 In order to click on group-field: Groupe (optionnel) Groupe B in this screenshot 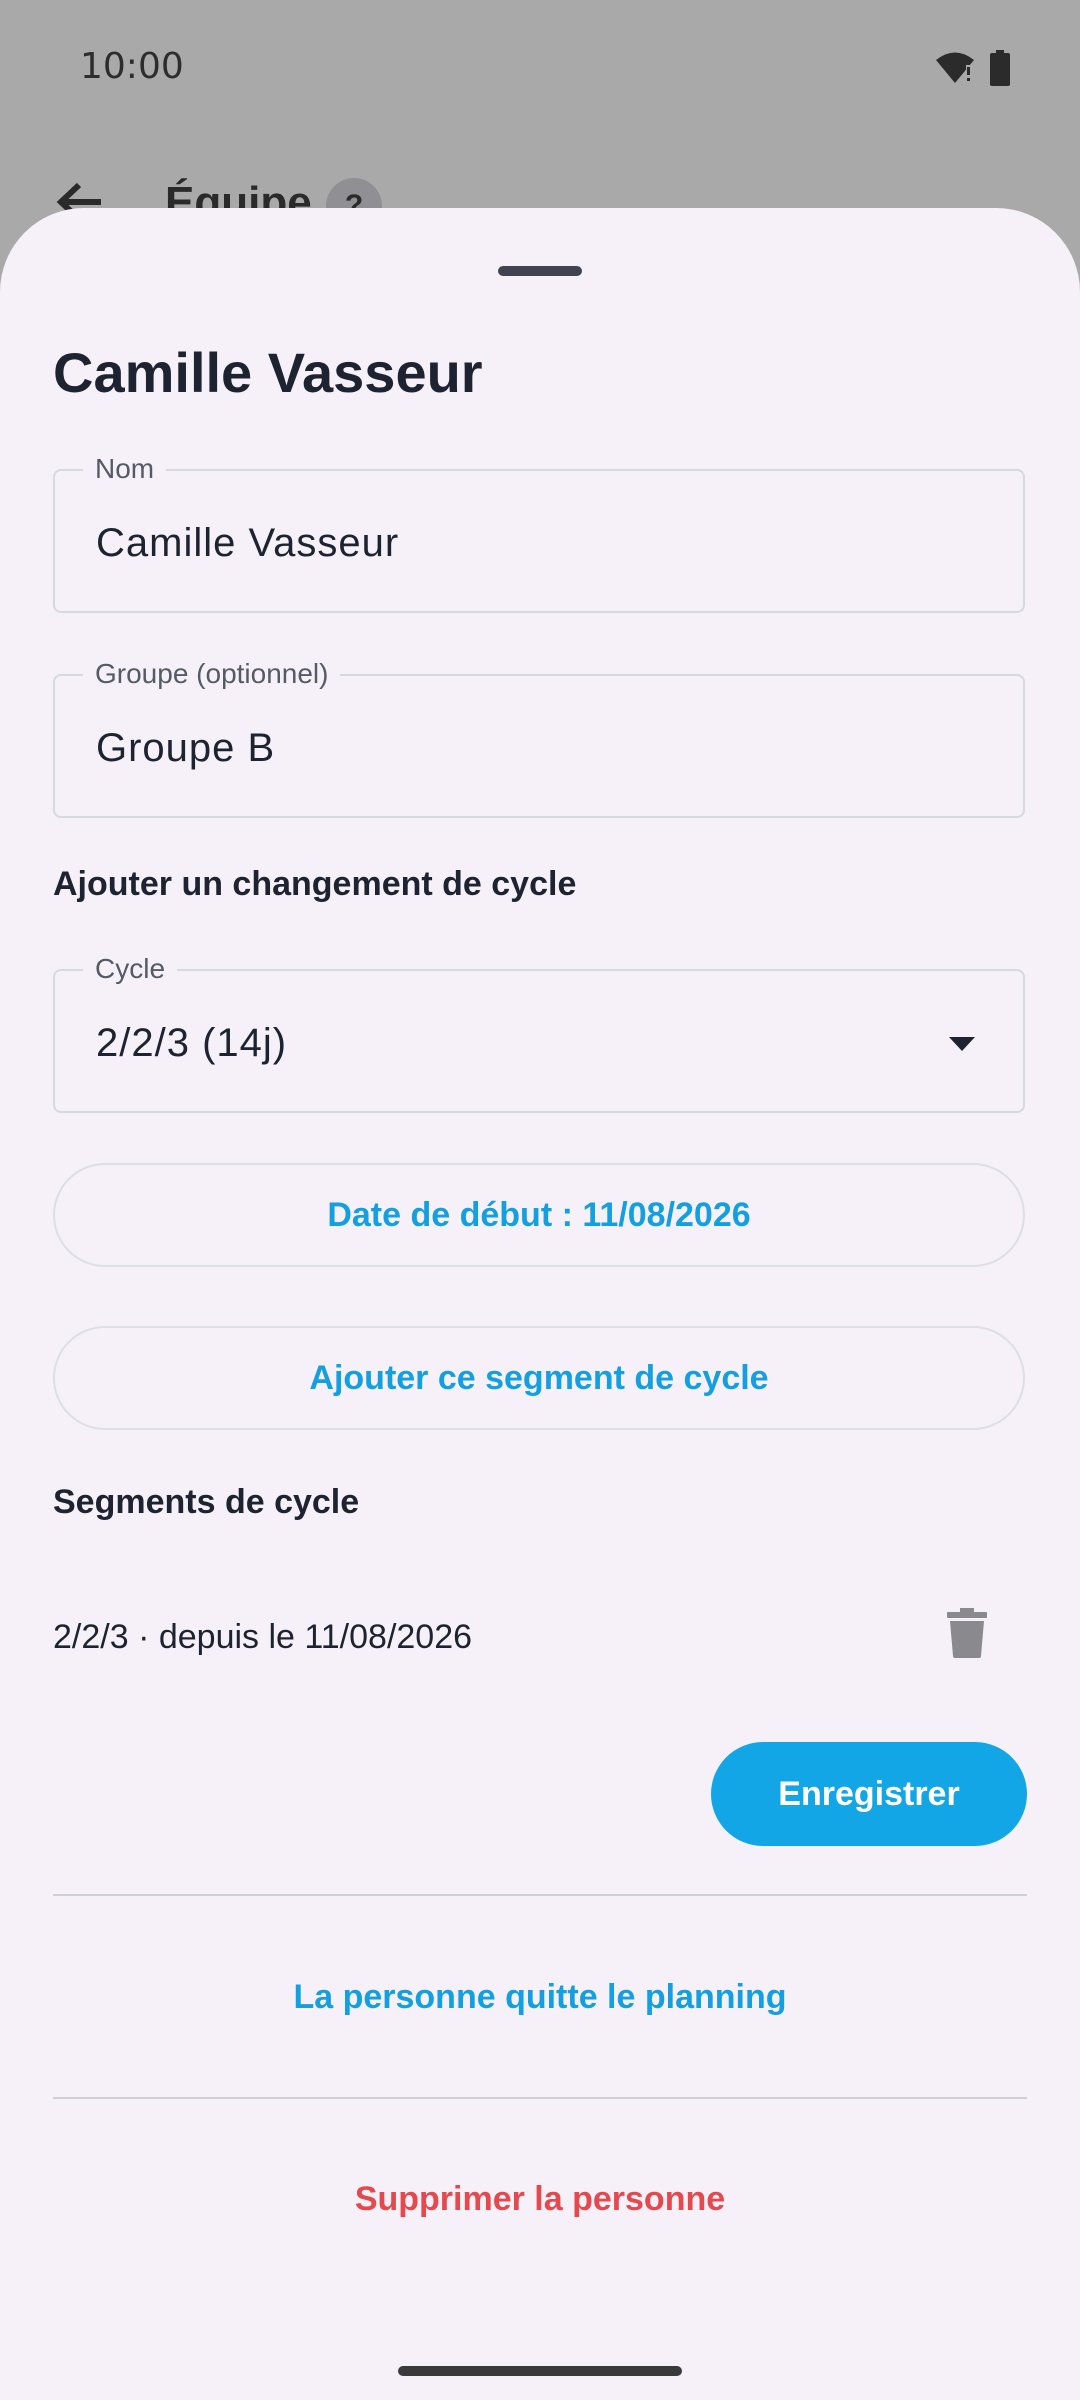, I will do `click(539, 738)`.